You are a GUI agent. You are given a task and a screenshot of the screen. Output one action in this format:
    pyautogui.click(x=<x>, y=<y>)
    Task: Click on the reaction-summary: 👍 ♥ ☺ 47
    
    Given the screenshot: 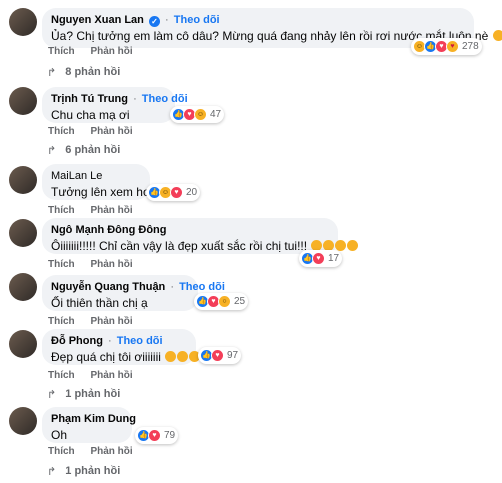 What is the action you would take?
    pyautogui.click(x=197, y=114)
    